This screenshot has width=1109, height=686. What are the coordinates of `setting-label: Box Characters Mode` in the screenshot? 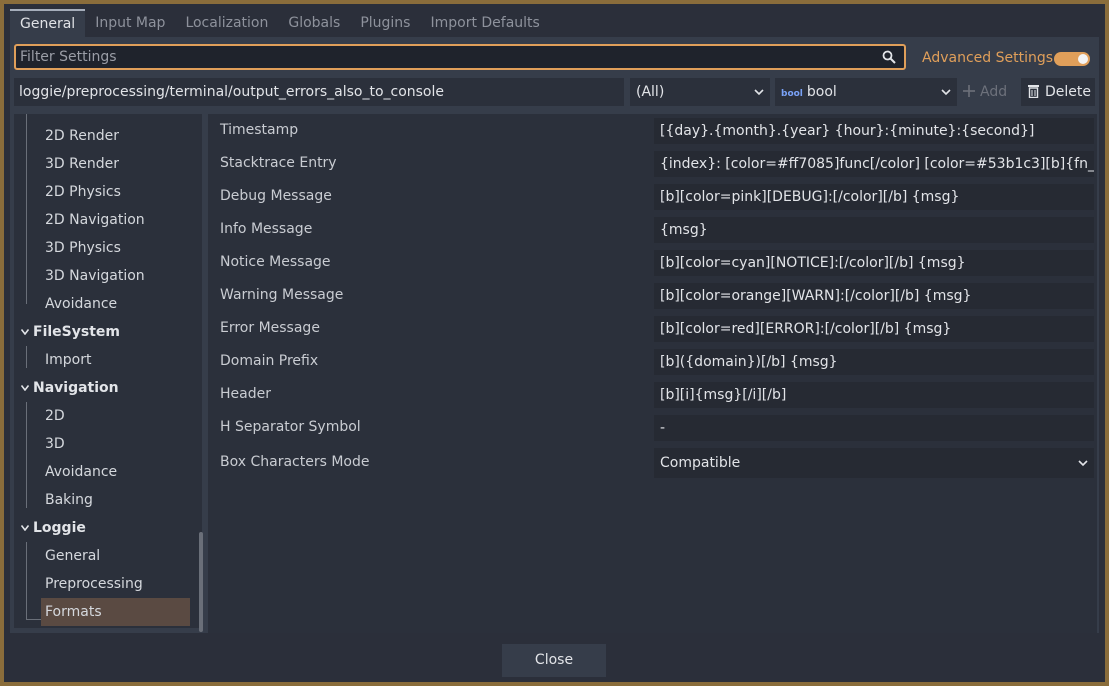 It's located at (295, 462).